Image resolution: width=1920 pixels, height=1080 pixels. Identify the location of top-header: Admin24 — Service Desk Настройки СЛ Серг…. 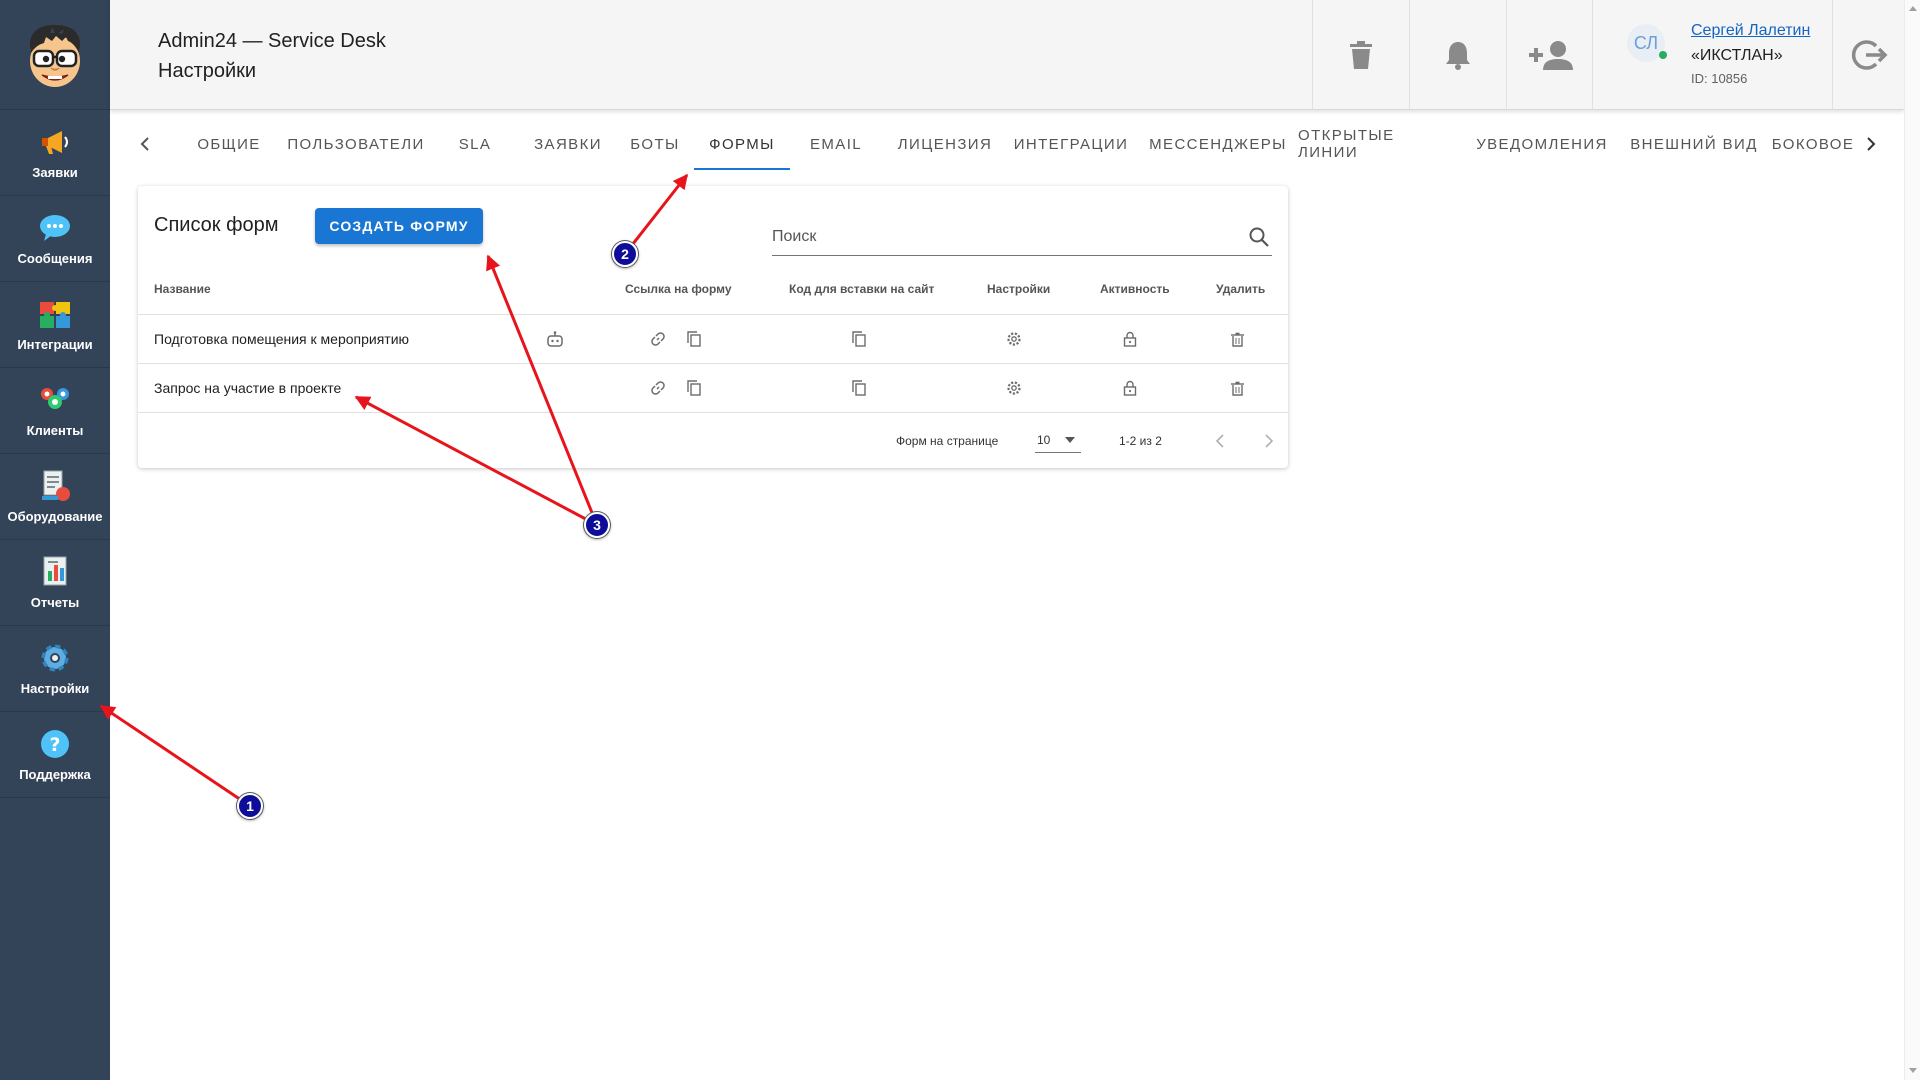
(1007, 55).